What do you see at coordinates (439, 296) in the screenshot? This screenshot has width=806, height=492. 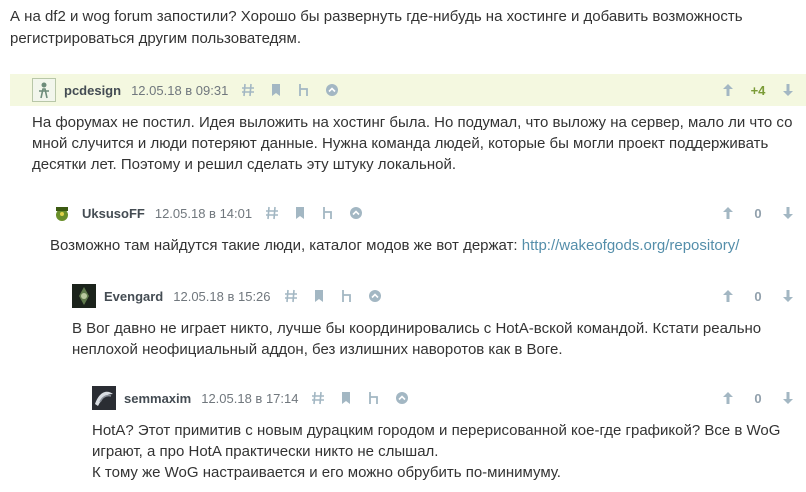 I see `comment-header: Evengard 12.05.18 в 15:26 0` at bounding box center [439, 296].